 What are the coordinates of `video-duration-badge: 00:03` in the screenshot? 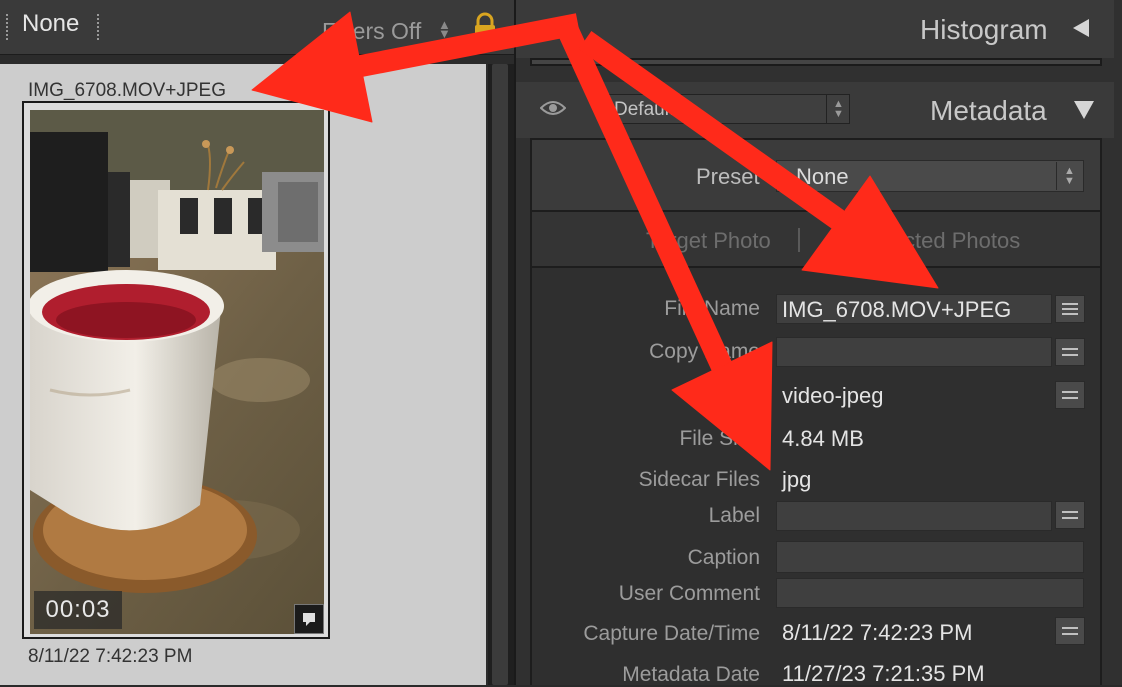 It's located at (78, 610).